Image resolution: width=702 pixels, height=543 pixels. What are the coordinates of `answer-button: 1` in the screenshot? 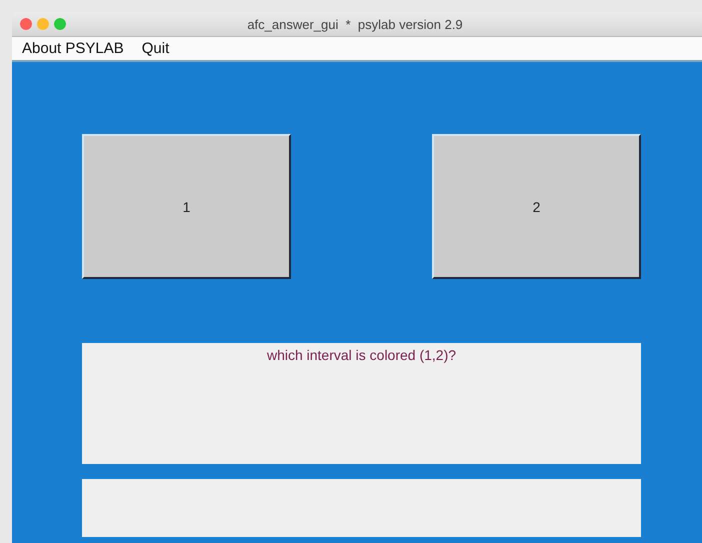 It's located at (186, 206).